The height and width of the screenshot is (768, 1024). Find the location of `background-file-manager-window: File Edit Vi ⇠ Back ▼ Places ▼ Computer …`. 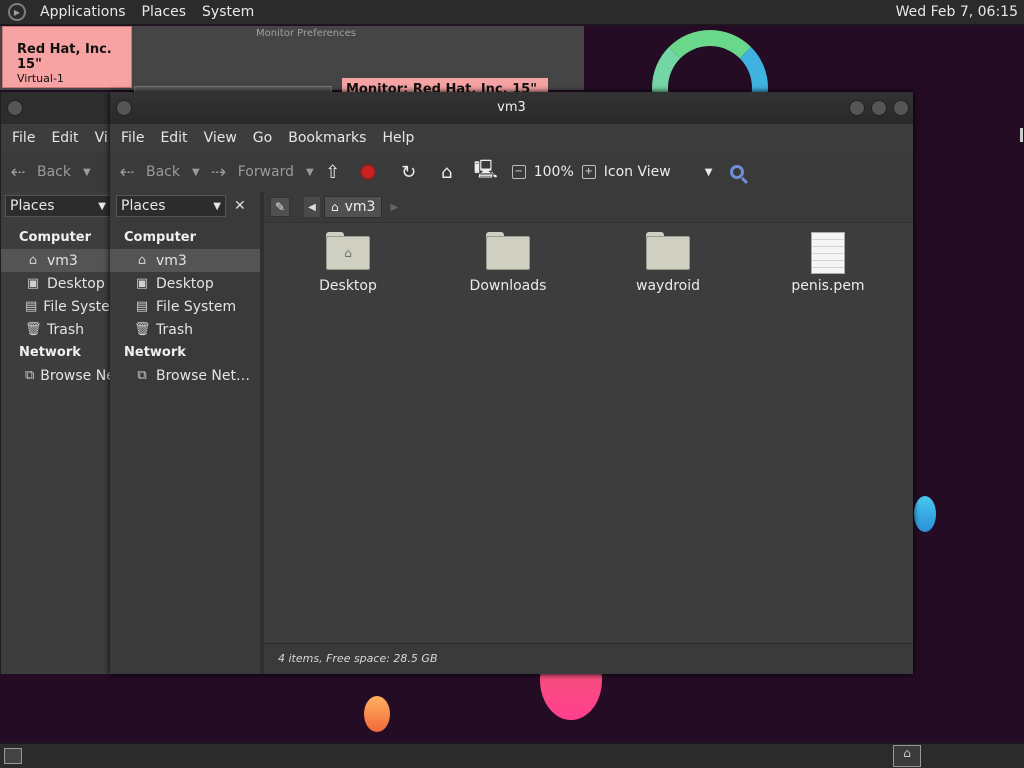

background-file-manager-window: File Edit Vi ⇠ Back ▼ Places ▼ Computer … is located at coordinates (55, 383).